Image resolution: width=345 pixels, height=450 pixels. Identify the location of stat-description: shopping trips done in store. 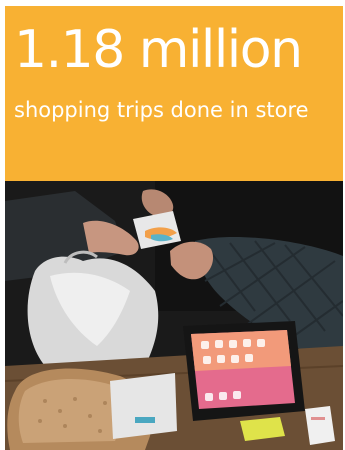
(161, 110).